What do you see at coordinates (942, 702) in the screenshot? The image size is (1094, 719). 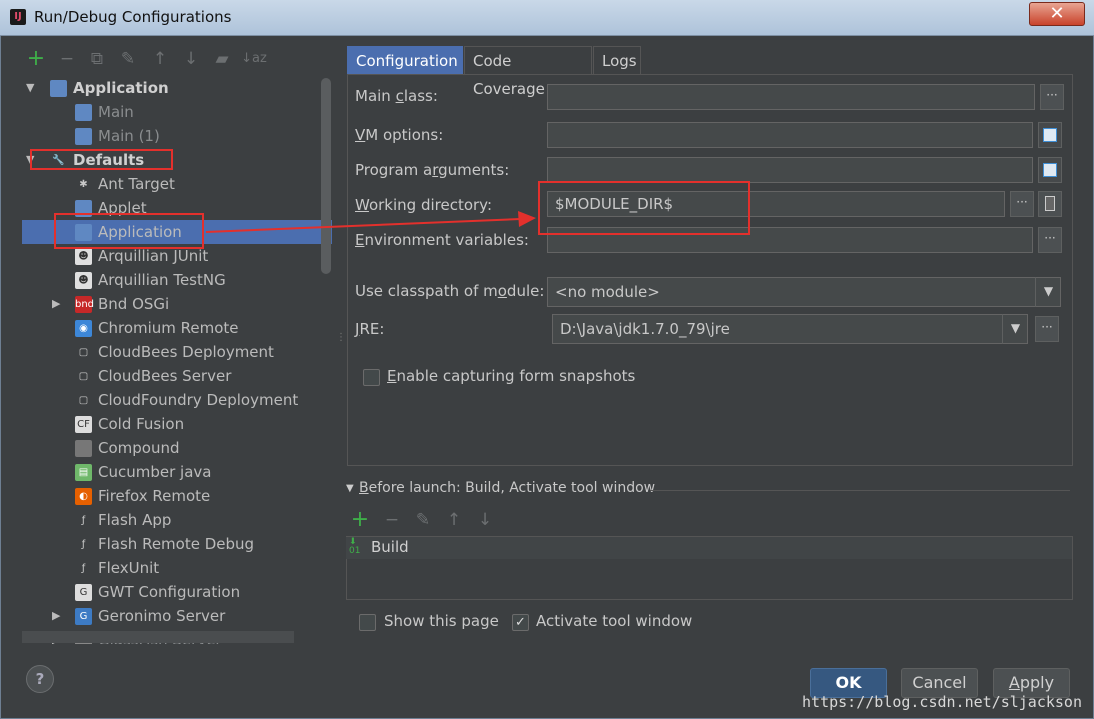 I see `watermark: https://blog.csdn.net/sljackson` at bounding box center [942, 702].